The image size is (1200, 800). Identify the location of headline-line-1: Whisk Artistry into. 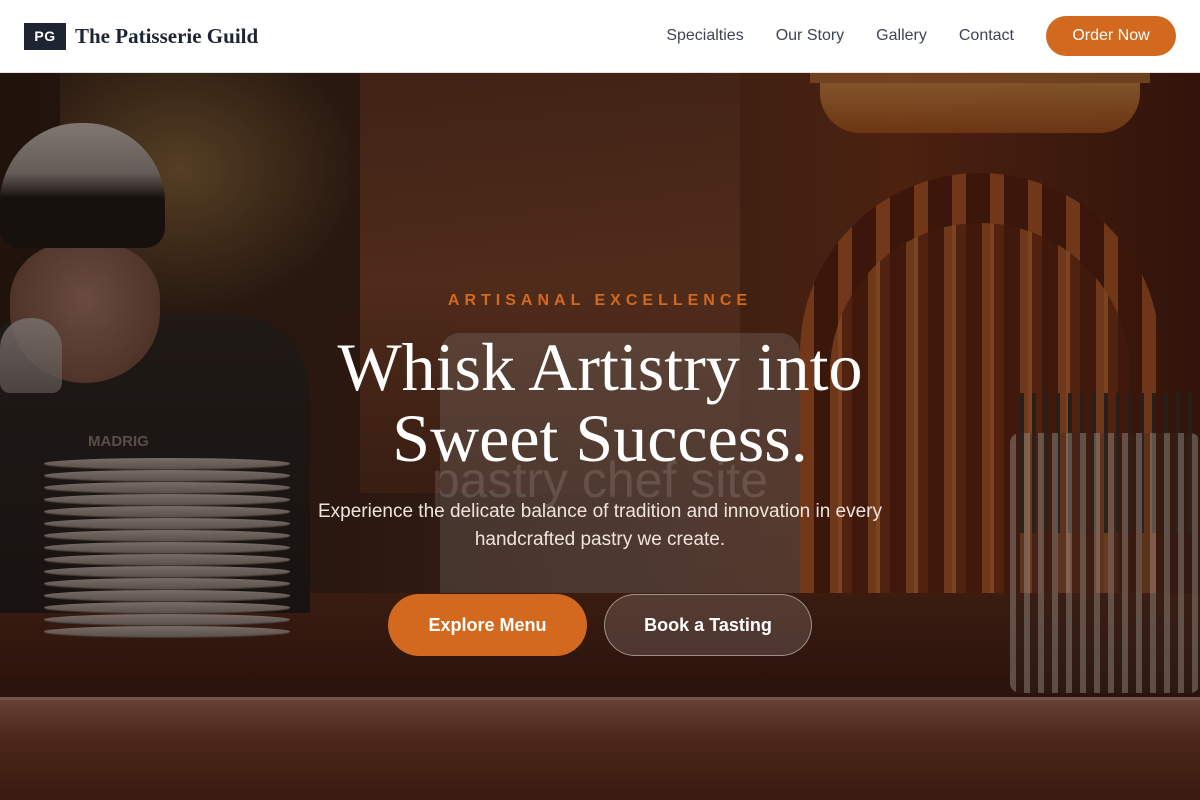
(600, 367).